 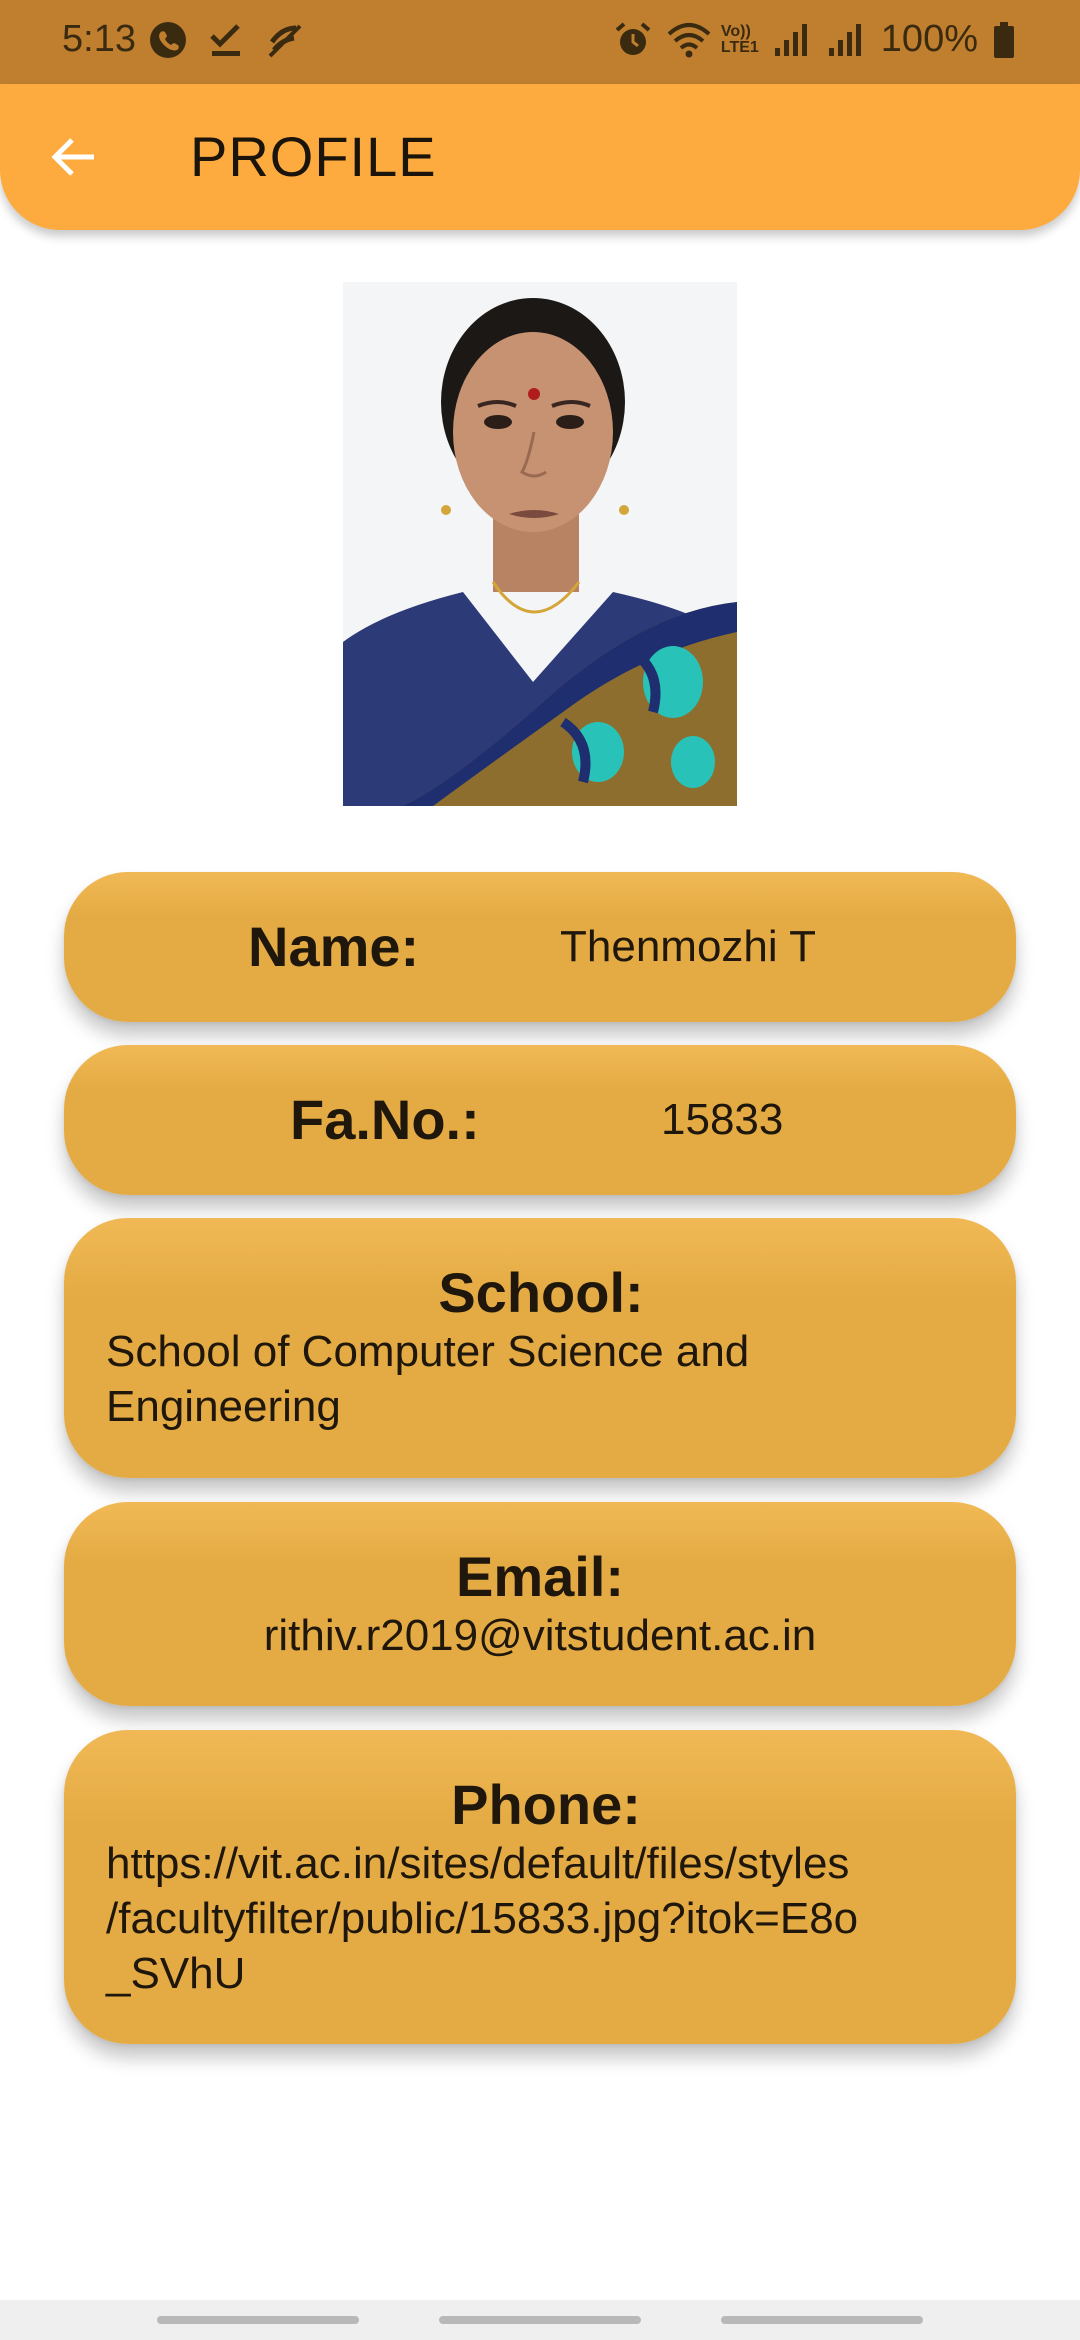 I want to click on alarm-icon, so click(x=633, y=40).